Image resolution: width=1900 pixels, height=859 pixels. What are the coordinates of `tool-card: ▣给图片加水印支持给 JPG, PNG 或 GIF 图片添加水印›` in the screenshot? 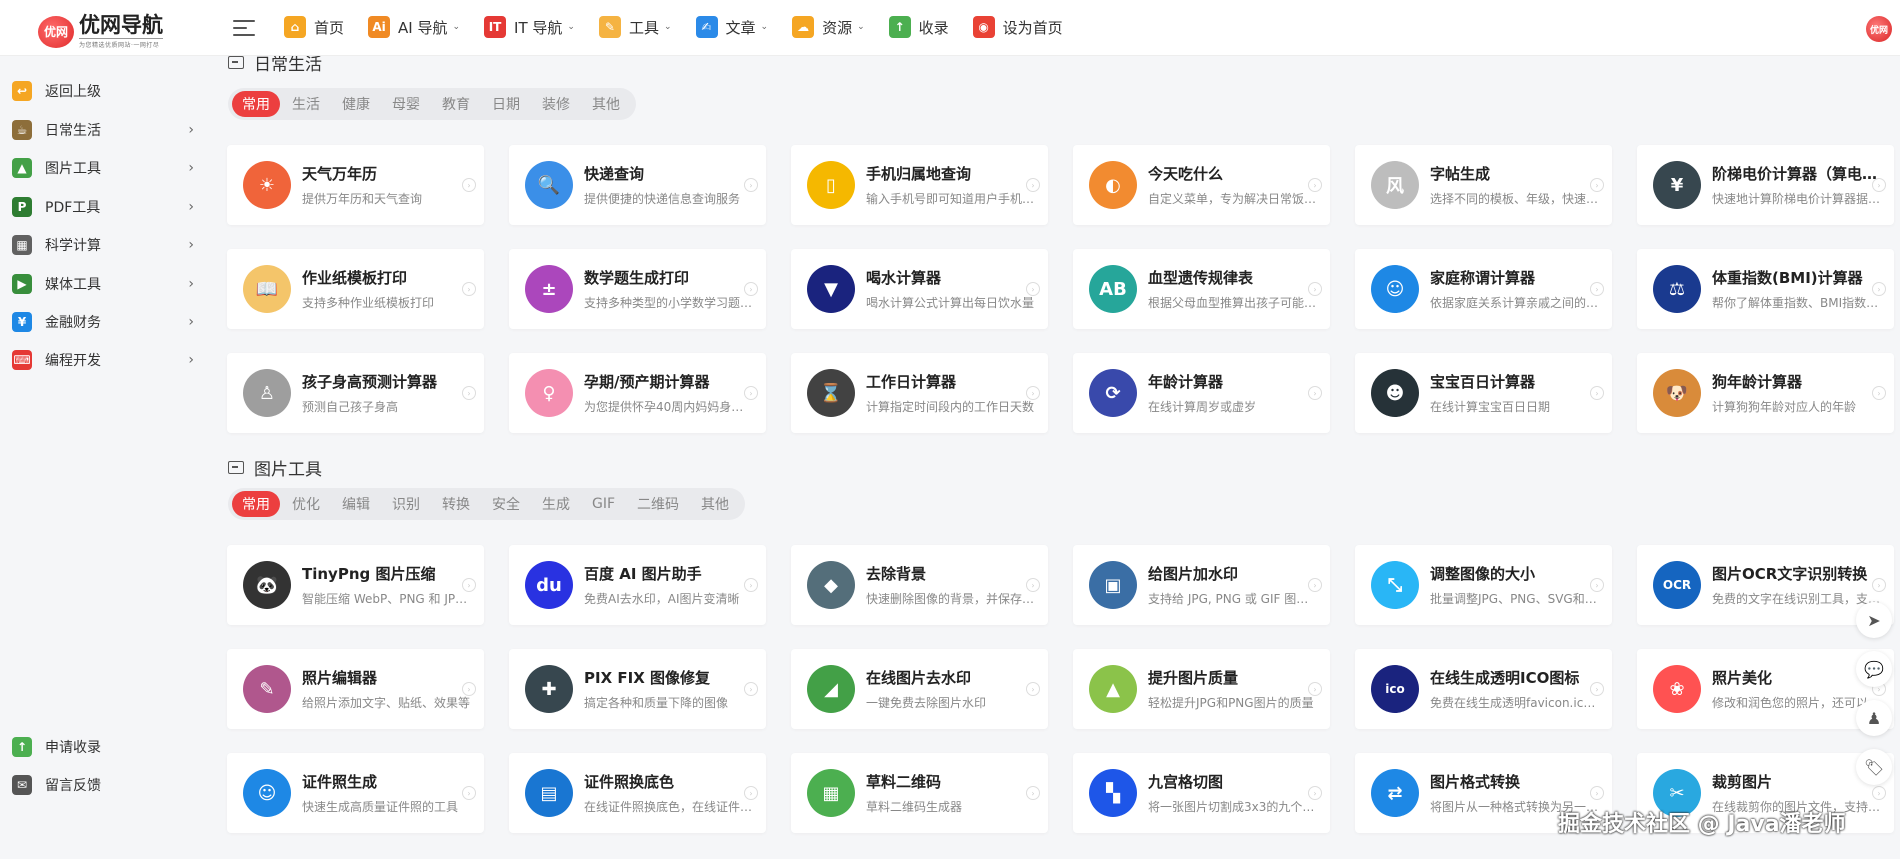 It's located at (1201, 585).